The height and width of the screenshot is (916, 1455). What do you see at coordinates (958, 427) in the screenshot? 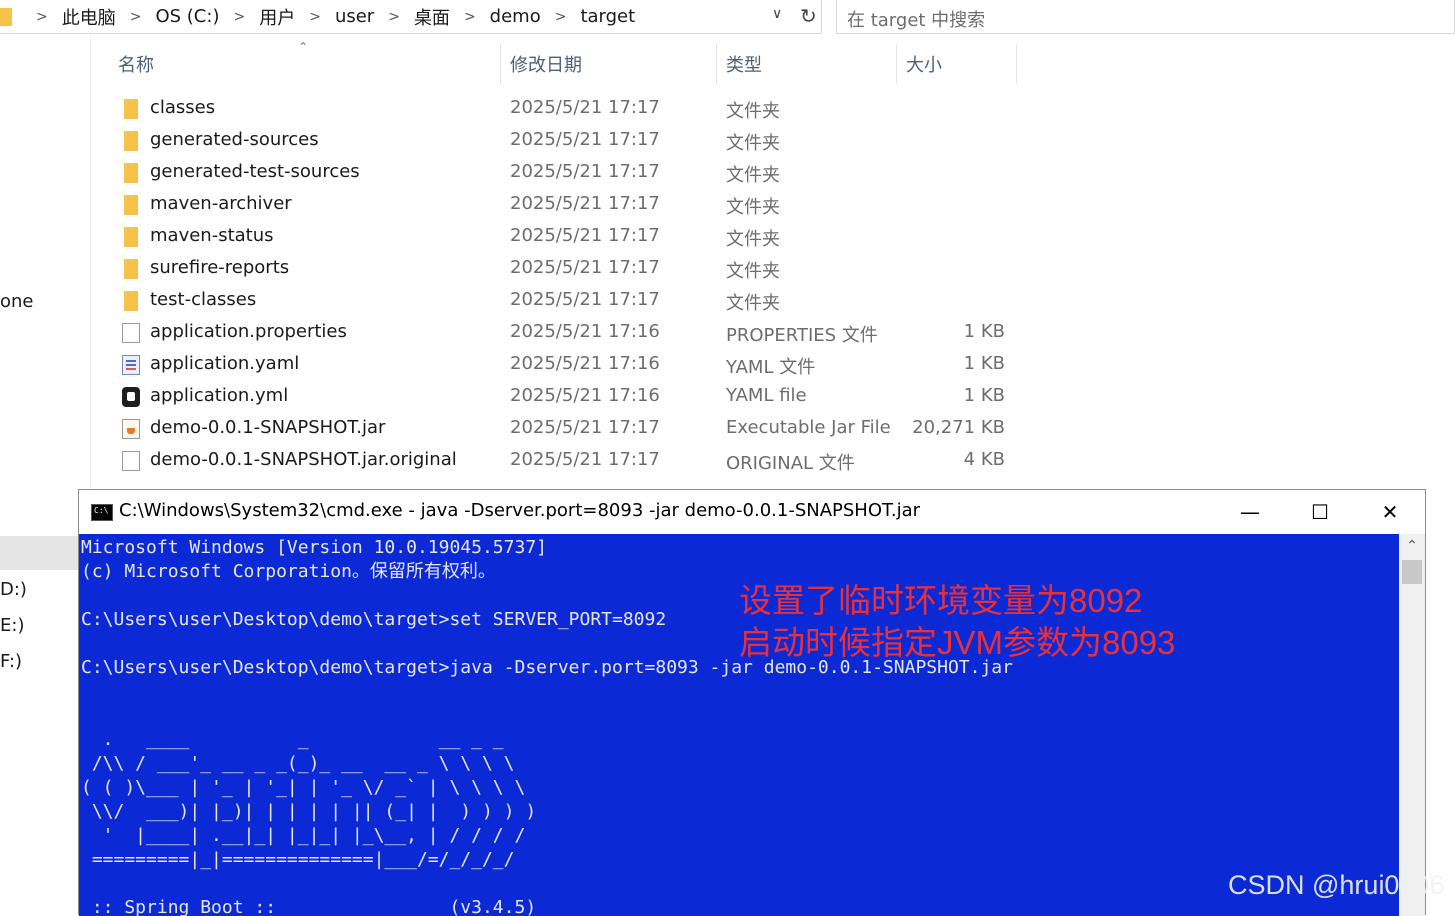
I see `file-size: 20,271 KB` at bounding box center [958, 427].